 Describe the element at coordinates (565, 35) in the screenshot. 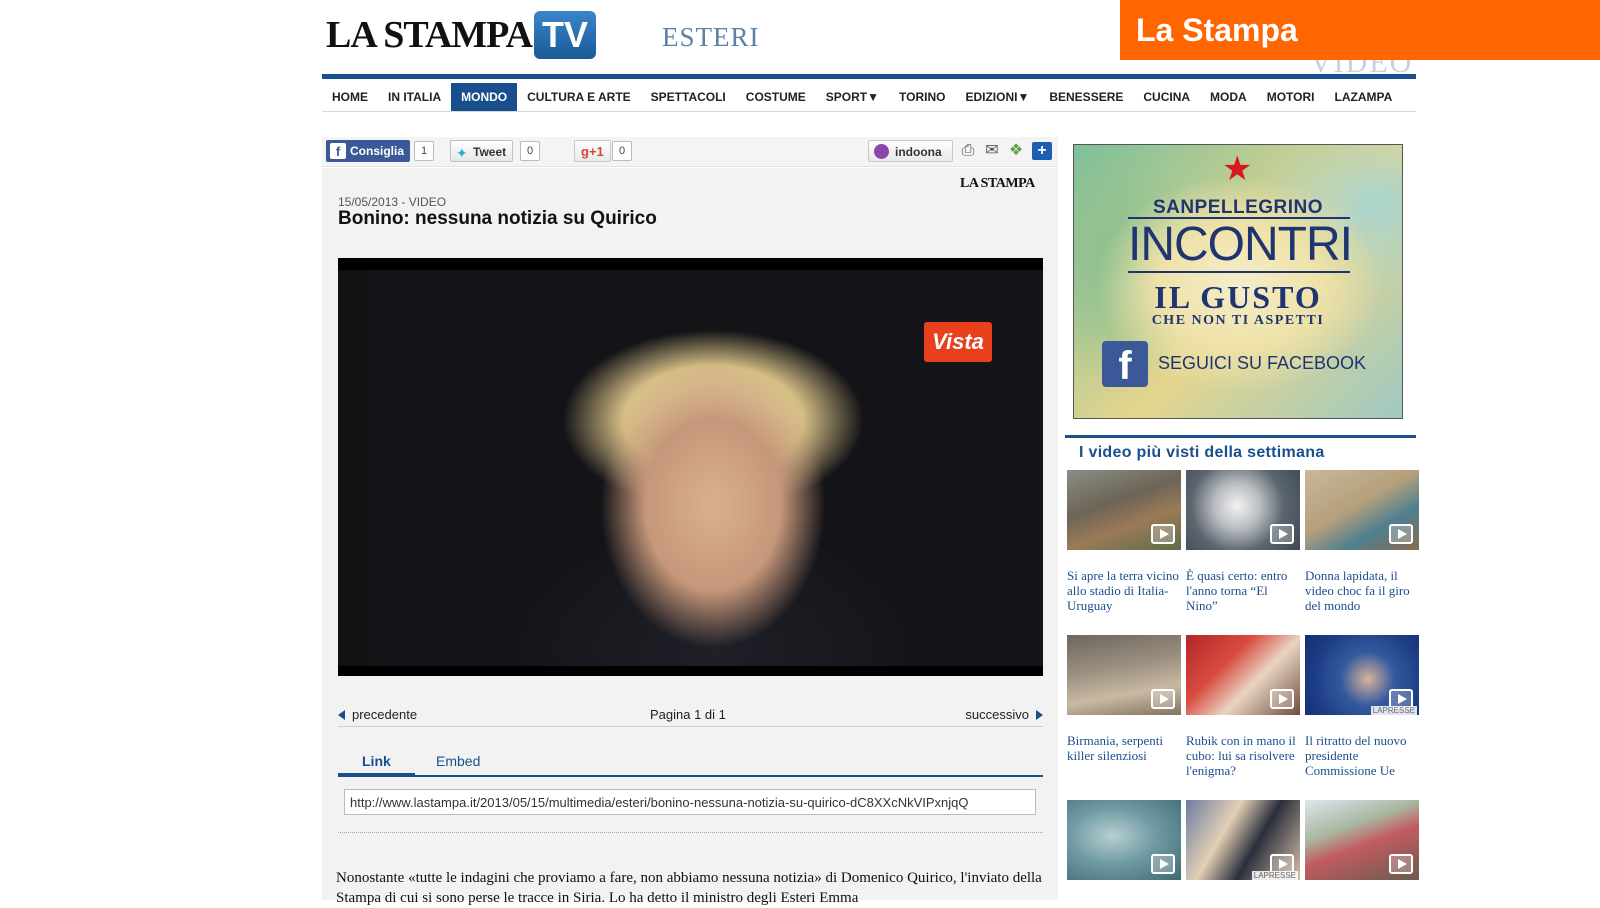

I see `logo-tv-badge: TV` at that location.